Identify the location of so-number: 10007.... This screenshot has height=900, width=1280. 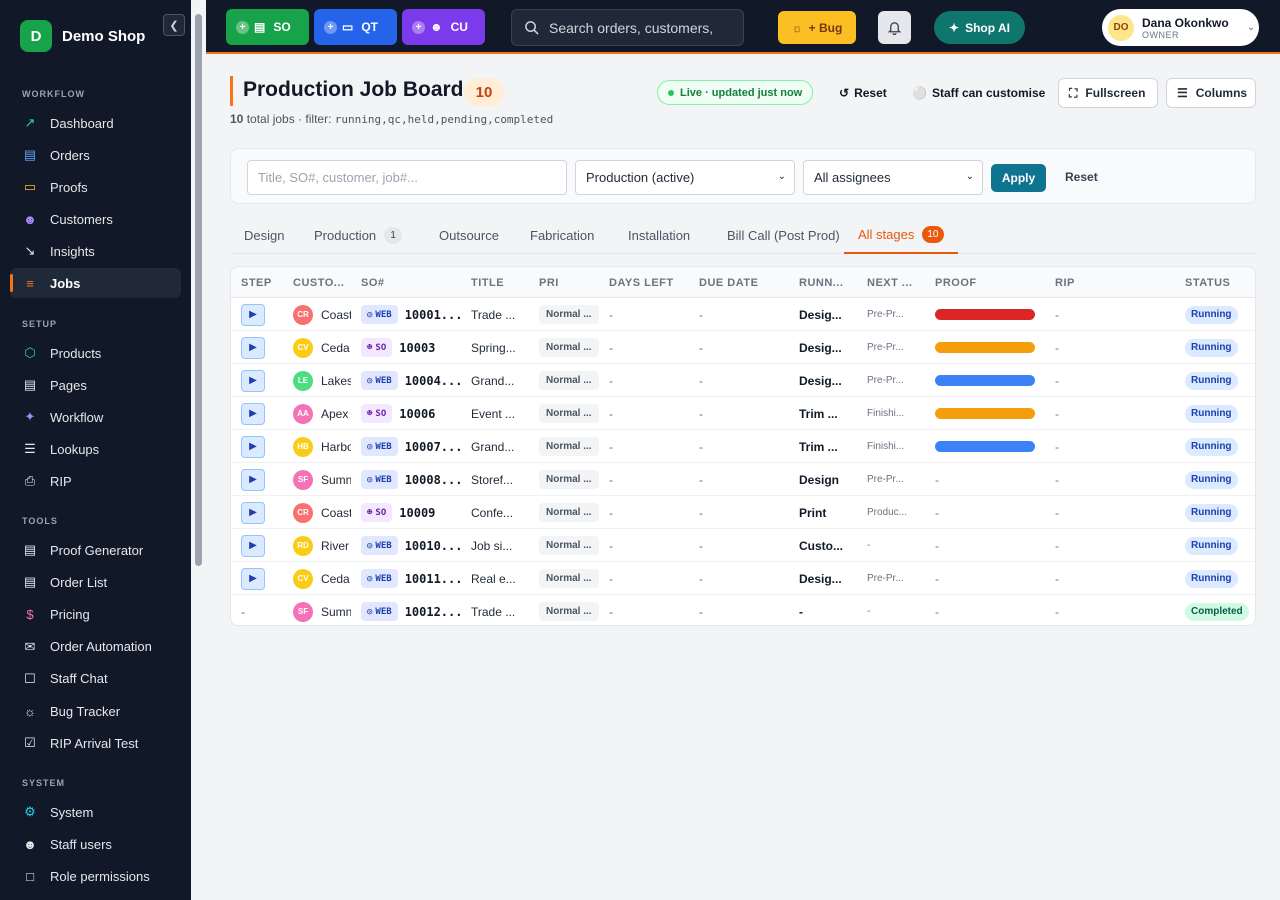
(434, 447).